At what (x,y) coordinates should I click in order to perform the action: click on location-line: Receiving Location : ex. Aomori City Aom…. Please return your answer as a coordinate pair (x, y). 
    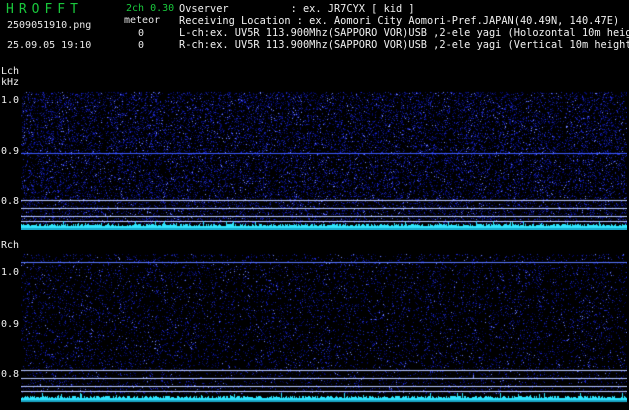
    Looking at the image, I should click on (399, 21).